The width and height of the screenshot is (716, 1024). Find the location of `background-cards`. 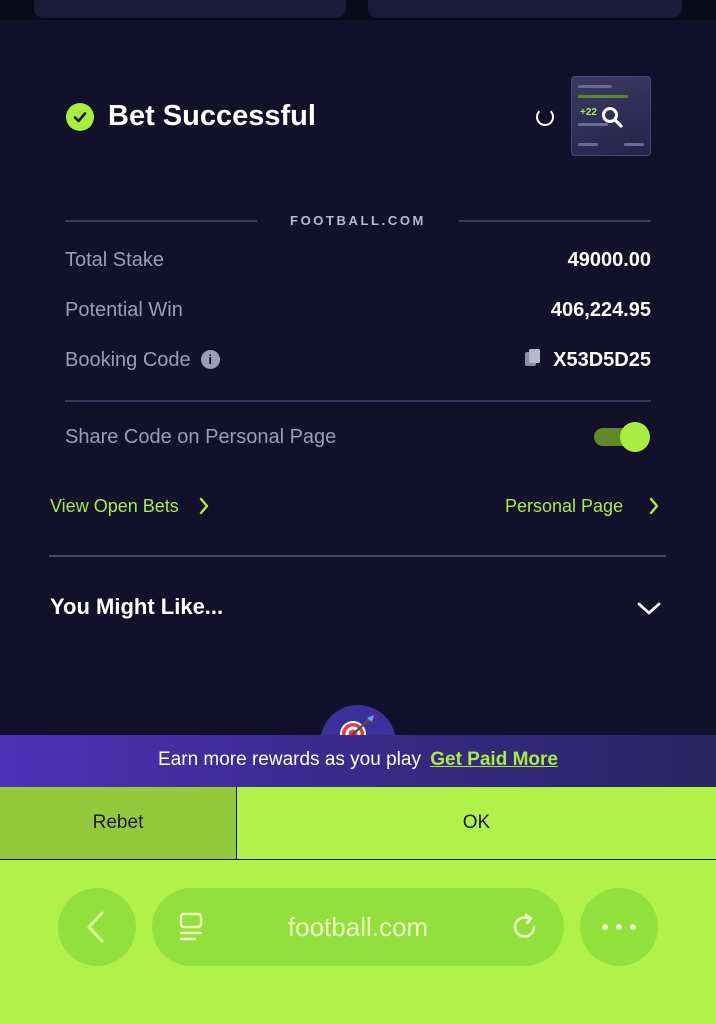

background-cards is located at coordinates (358, 10).